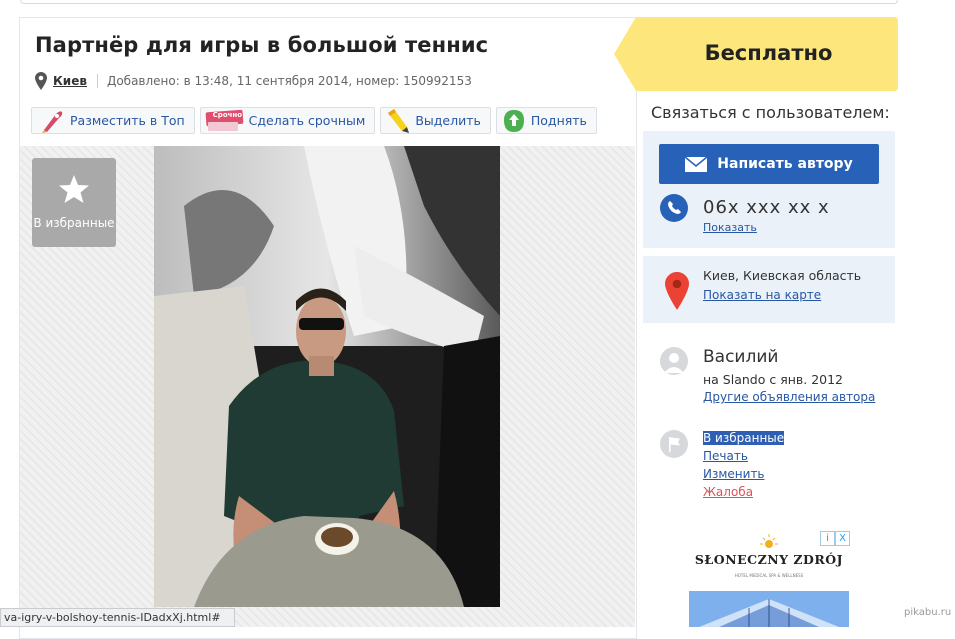 This screenshot has height=639, width=955. What do you see at coordinates (674, 208) in the screenshot?
I see `phone-icon` at bounding box center [674, 208].